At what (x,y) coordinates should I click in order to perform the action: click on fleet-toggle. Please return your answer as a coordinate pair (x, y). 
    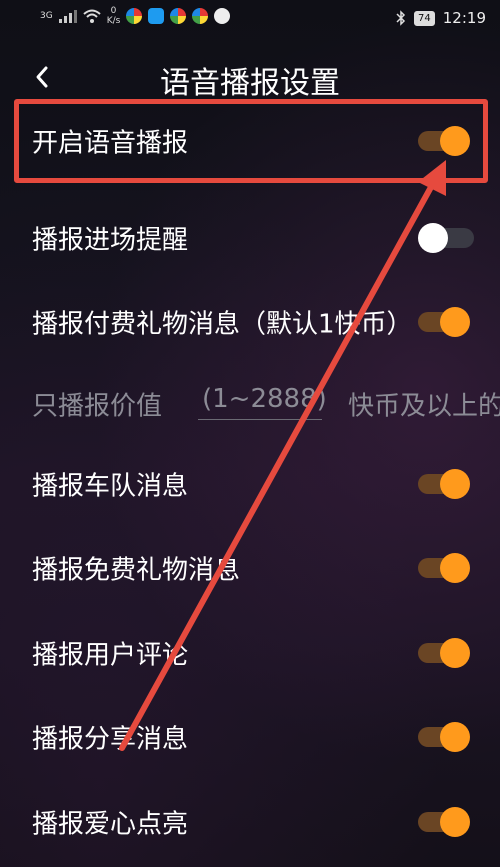
    Looking at the image, I should click on (444, 484).